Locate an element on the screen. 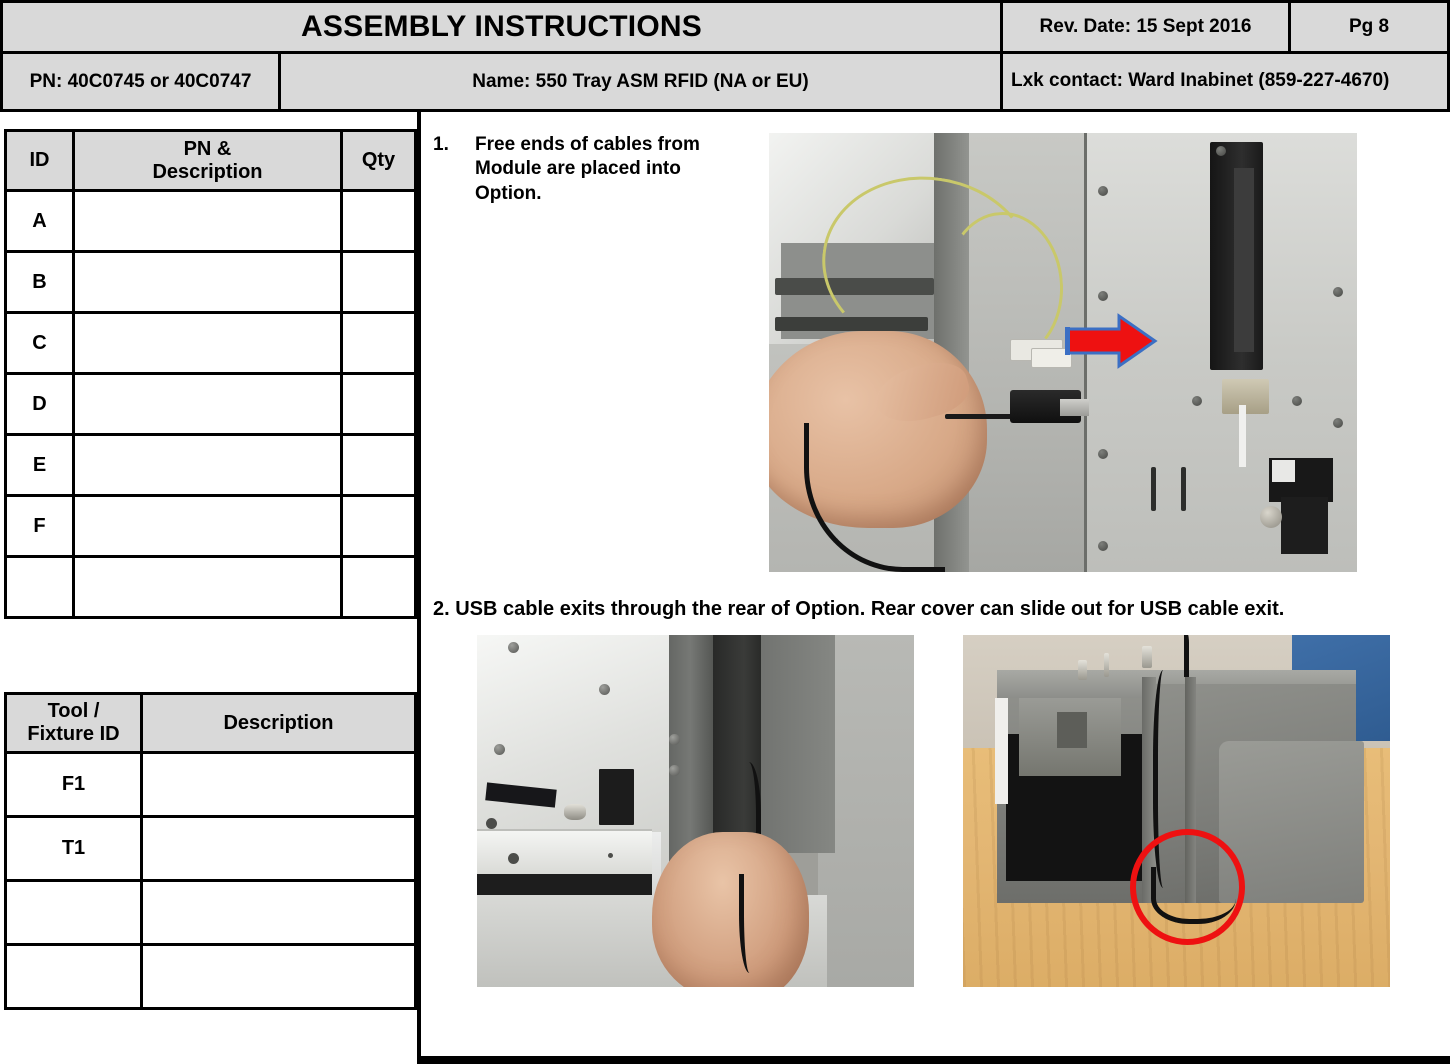 Image resolution: width=1450 pixels, height=1064 pixels. photo2-metal-pin is located at coordinates (575, 811).